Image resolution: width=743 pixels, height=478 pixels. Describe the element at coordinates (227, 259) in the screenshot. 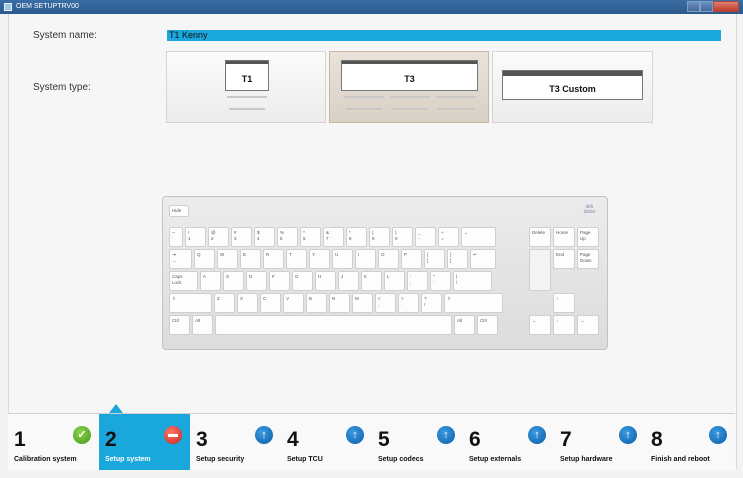

I see `keyboard-key: W` at that location.